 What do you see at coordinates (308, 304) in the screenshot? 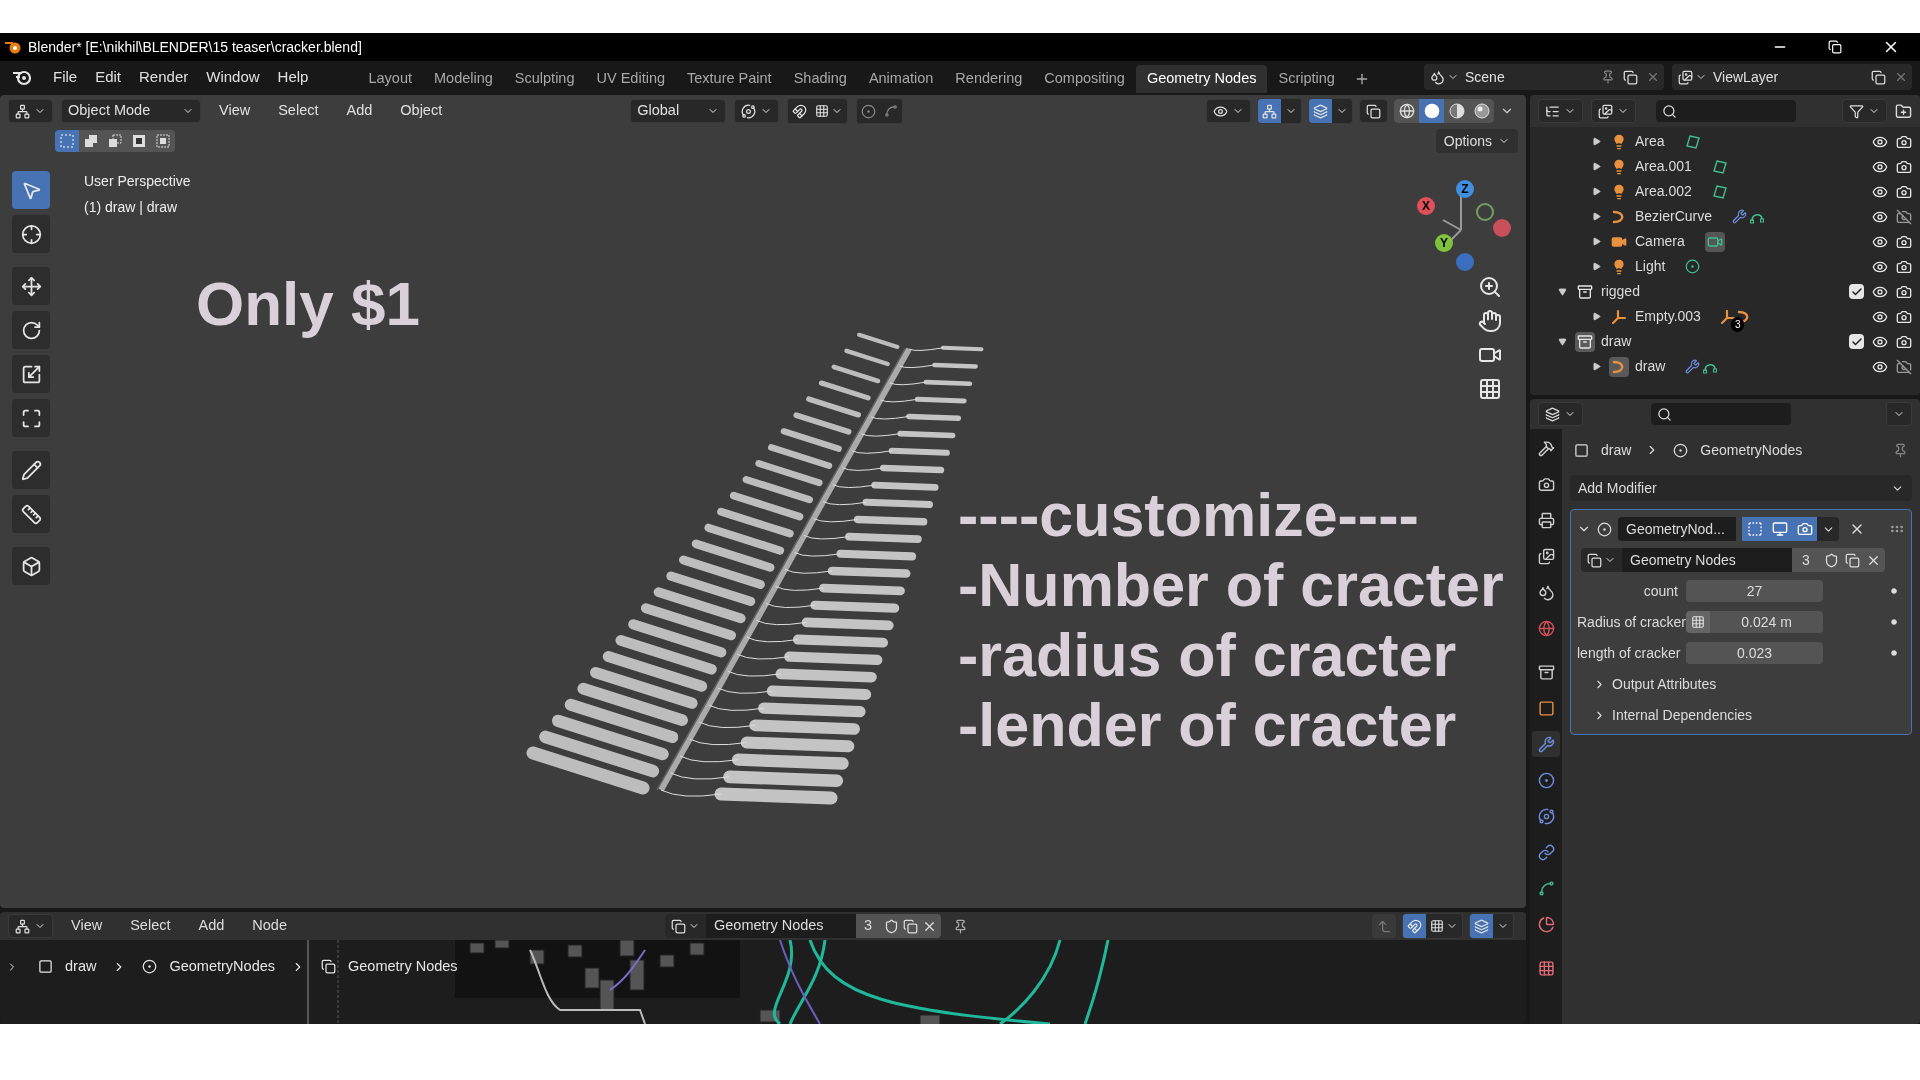
I see `caption-text: Only $1` at bounding box center [308, 304].